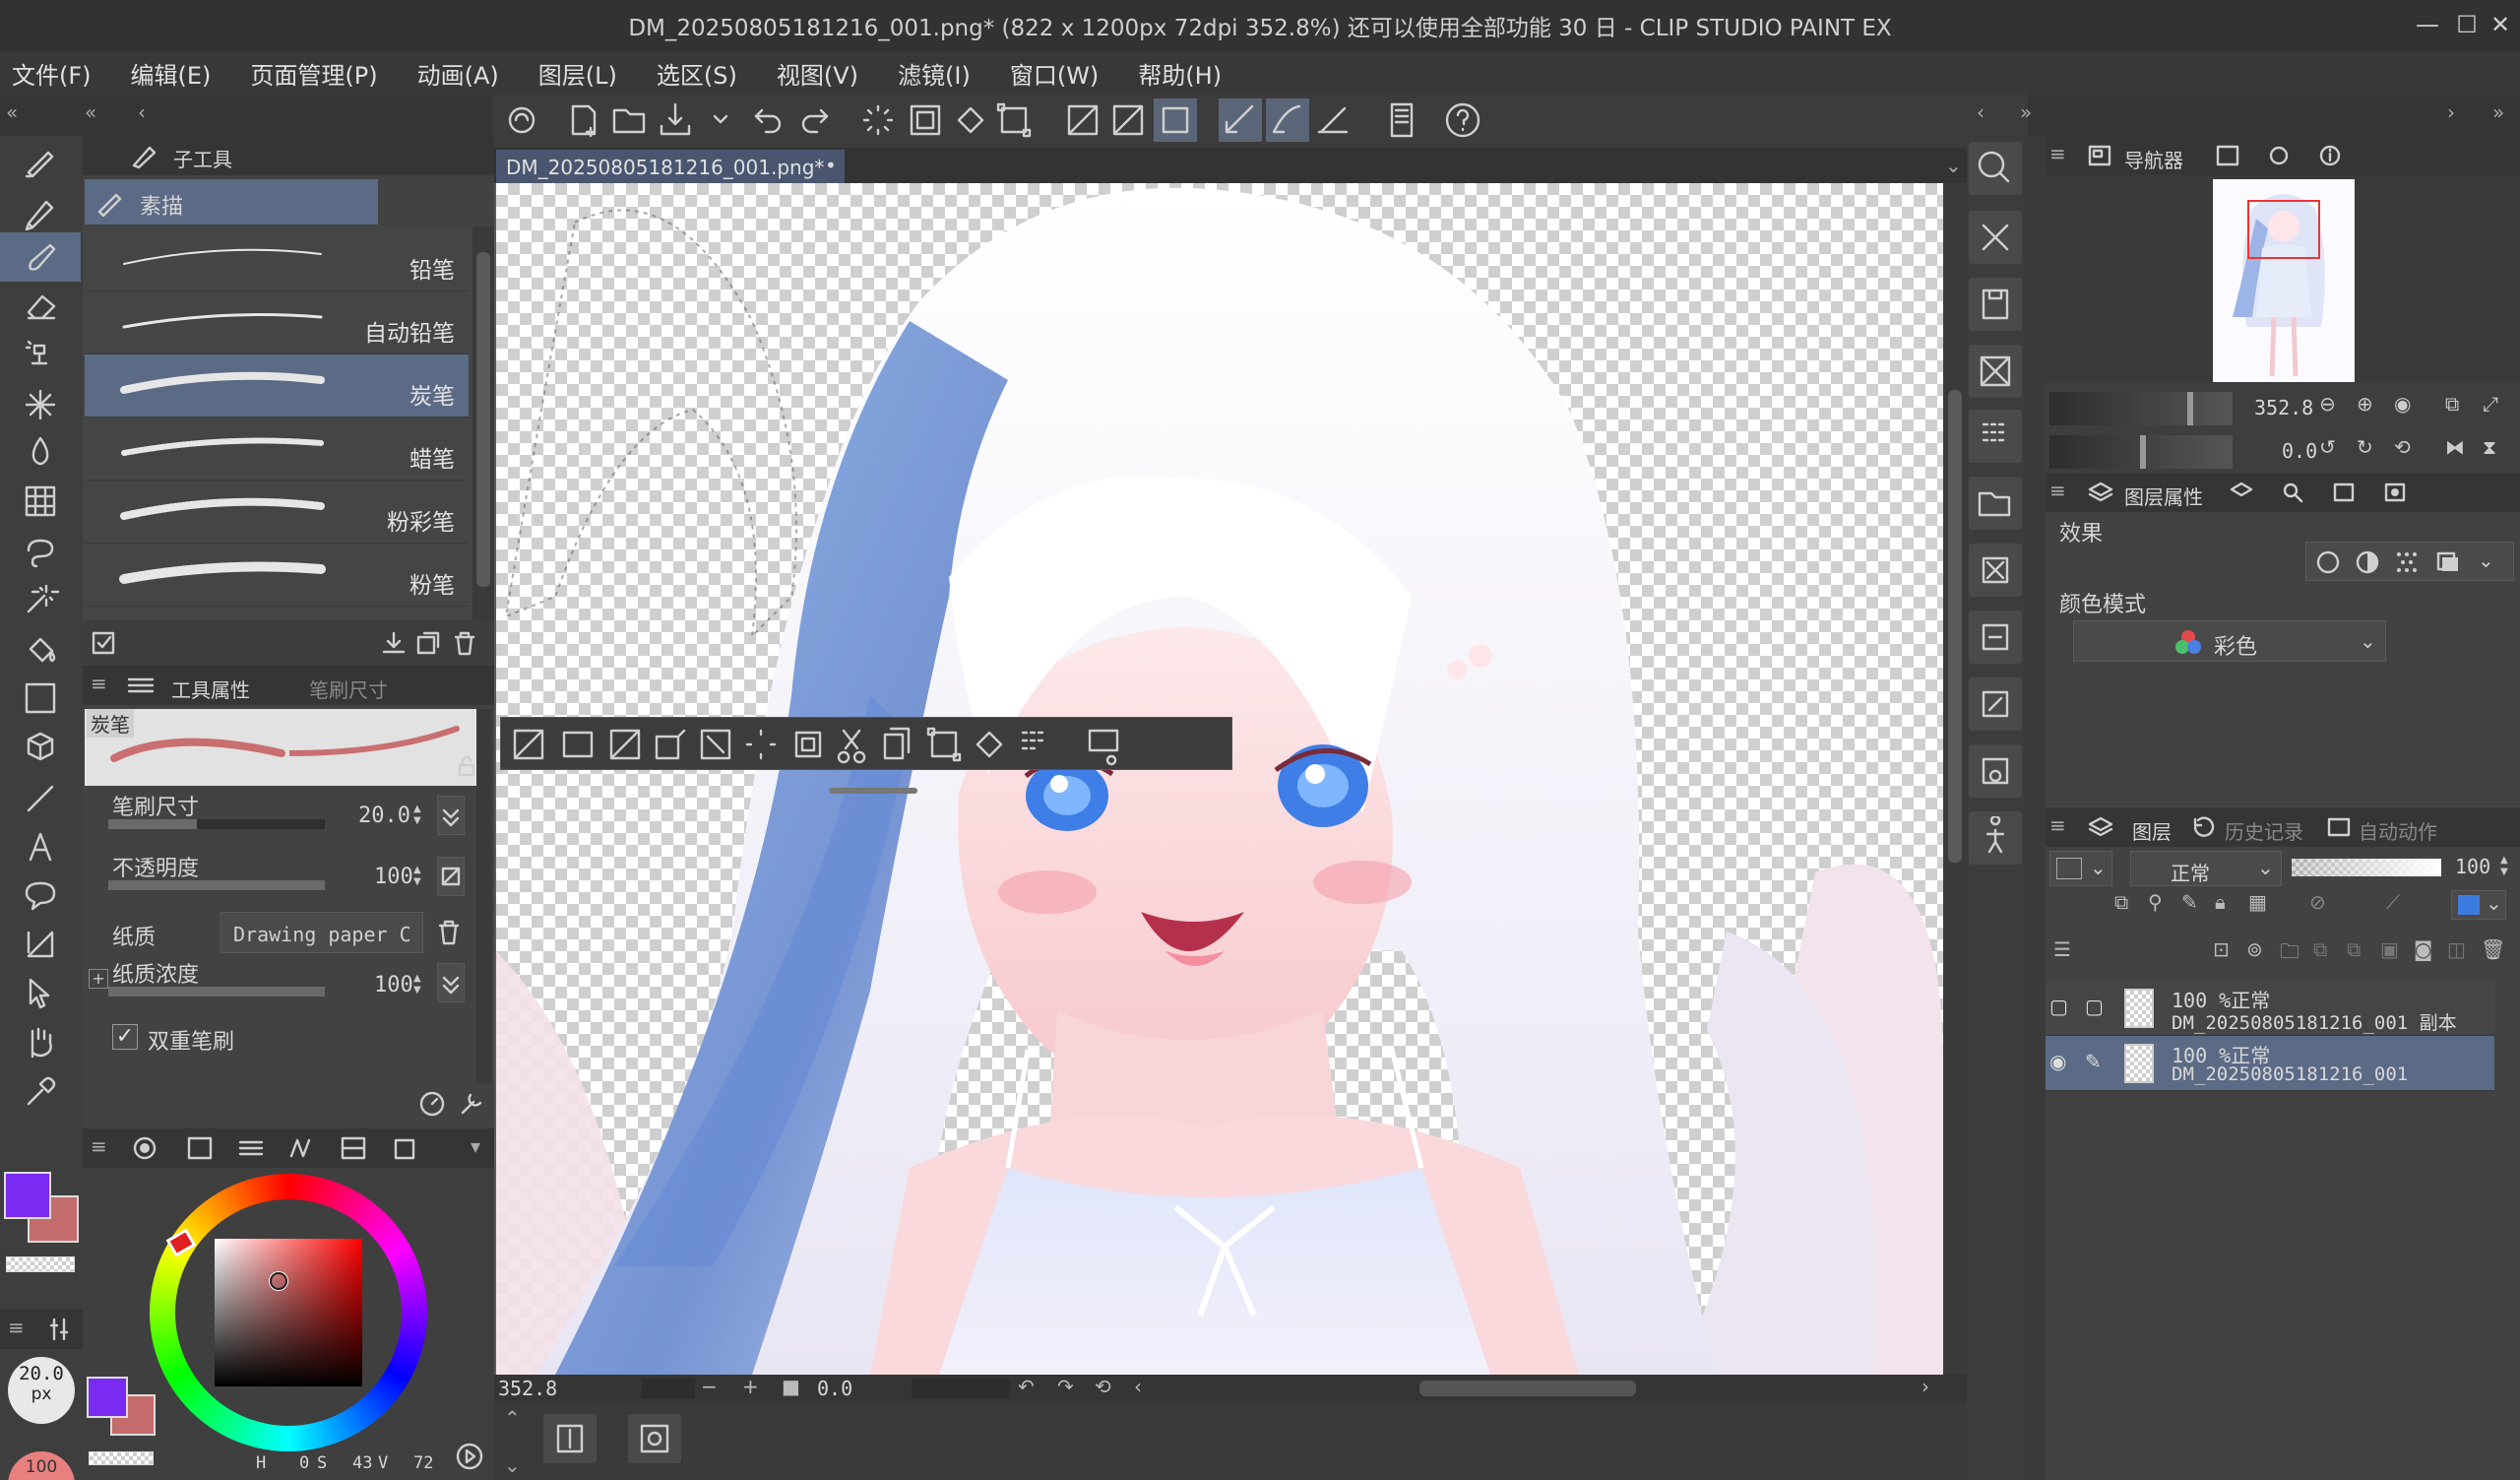 The width and height of the screenshot is (2520, 1480). Describe the element at coordinates (464, 643) in the screenshot. I see `delete-subtool-icon` at that location.